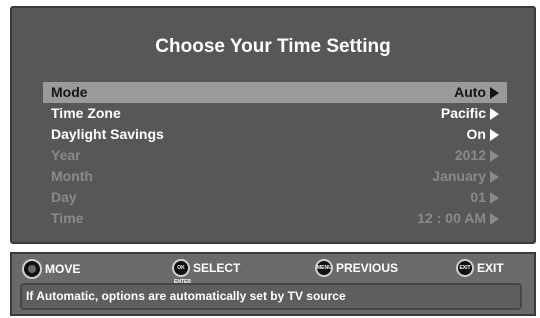 The height and width of the screenshot is (318, 540). Describe the element at coordinates (275, 113) in the screenshot. I see `menu-row-time-zone: Time Zone Pacific` at that location.